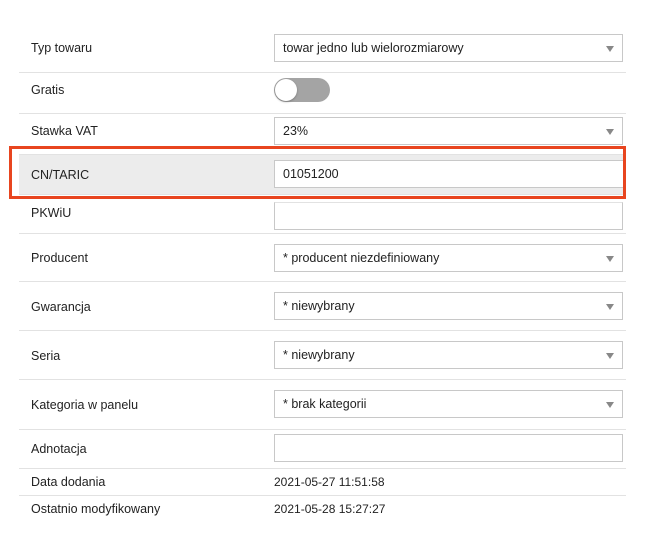  Describe the element at coordinates (68, 482) in the screenshot. I see `data-dodania-label: Data dodania` at that location.